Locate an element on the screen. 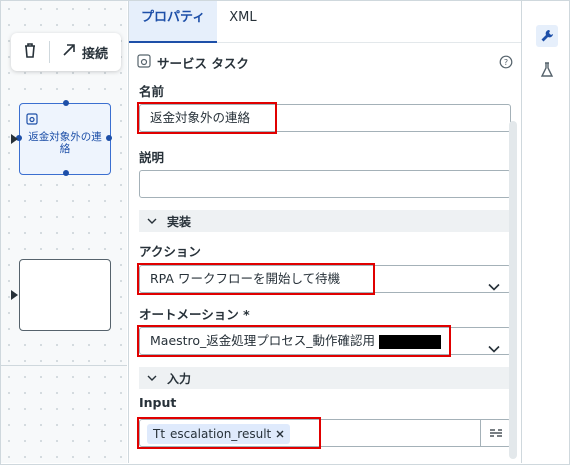  arrow-connect-icon is located at coordinates (69, 52).